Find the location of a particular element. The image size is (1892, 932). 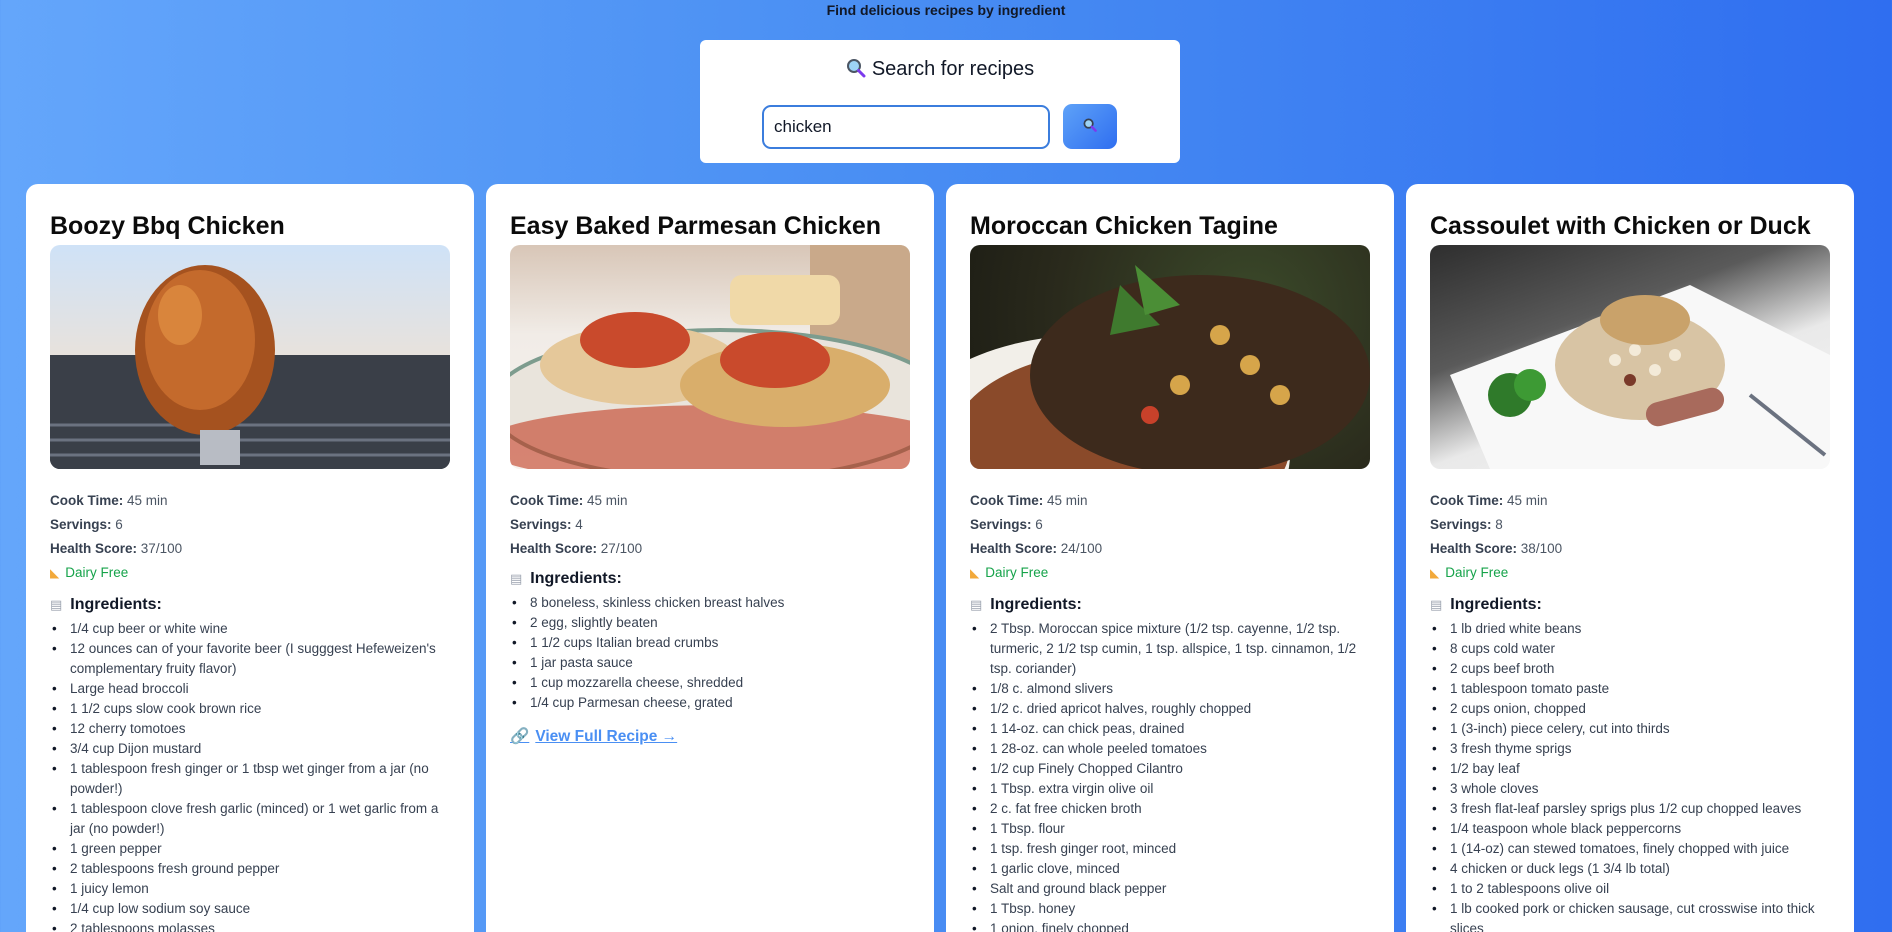

ingredient-item: 1/4 cup Parmesan cheese, grated is located at coordinates (710, 703).